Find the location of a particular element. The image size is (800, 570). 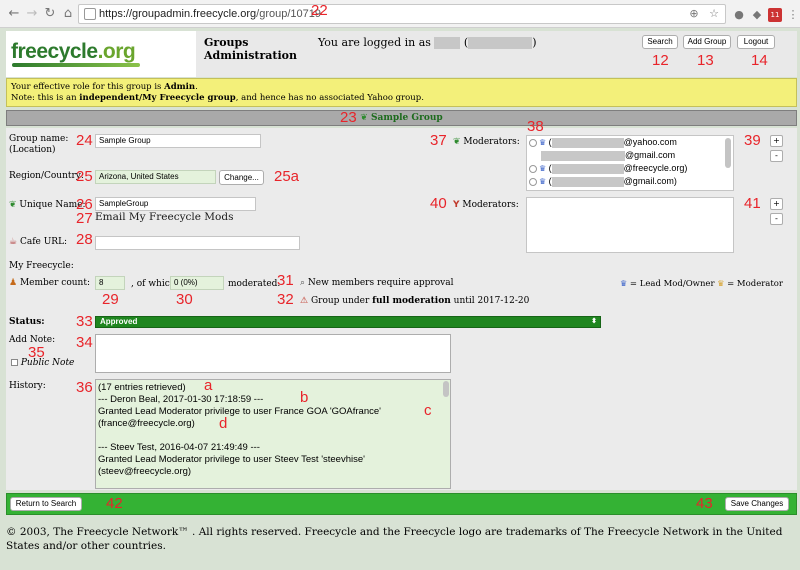

marker-22: 22 is located at coordinates (319, 10).